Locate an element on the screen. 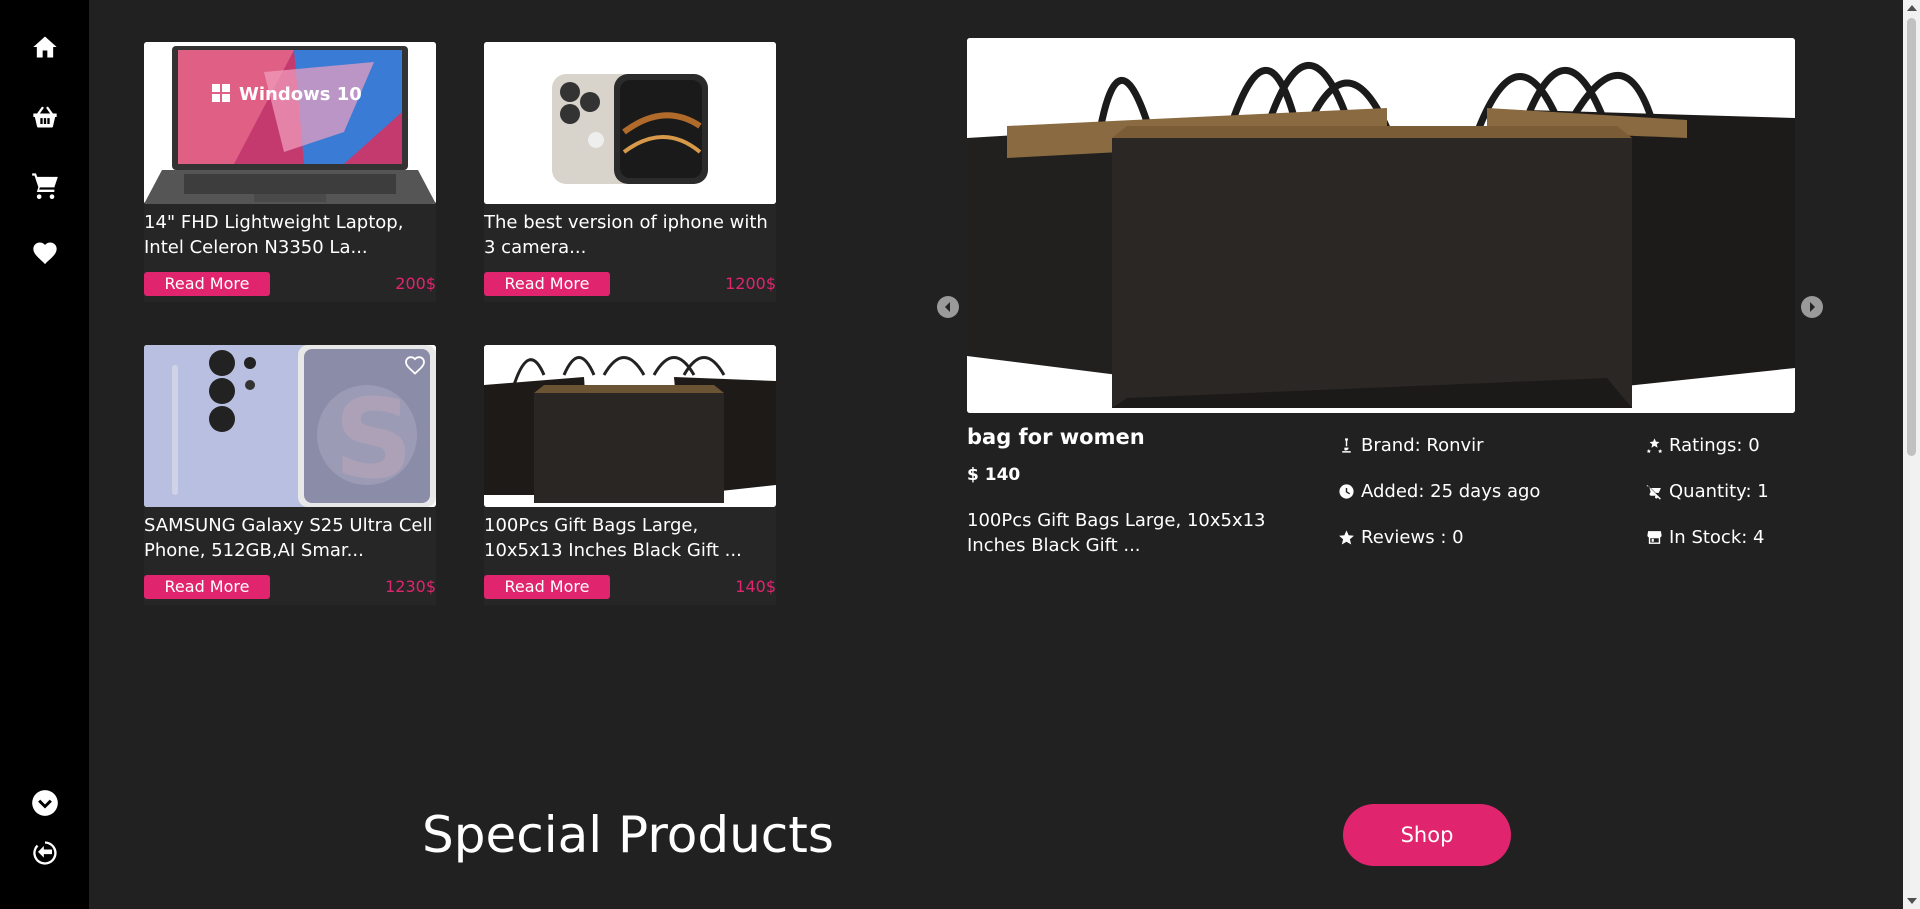 This screenshot has width=1920, height=909. product-image-laptop: Windows 10 is located at coordinates (290, 123).